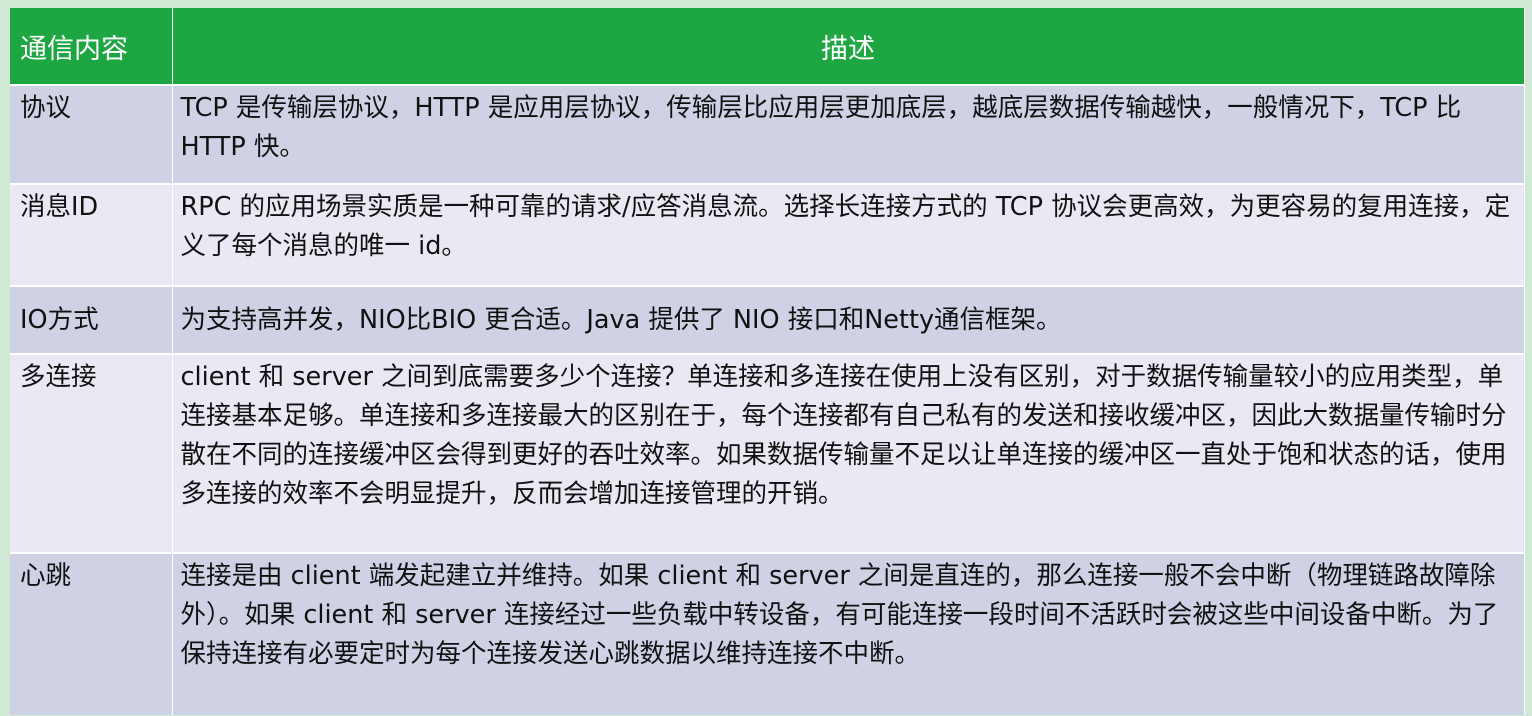  What do you see at coordinates (91, 453) in the screenshot?
I see `row-key: 多连接` at bounding box center [91, 453].